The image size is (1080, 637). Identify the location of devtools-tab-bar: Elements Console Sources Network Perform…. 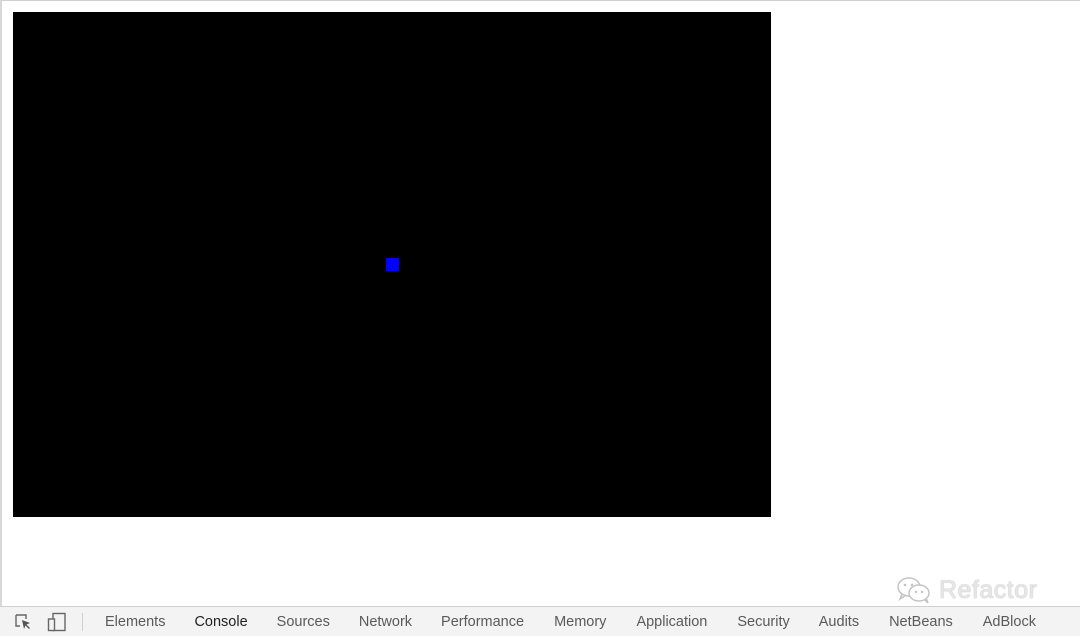
(540, 621).